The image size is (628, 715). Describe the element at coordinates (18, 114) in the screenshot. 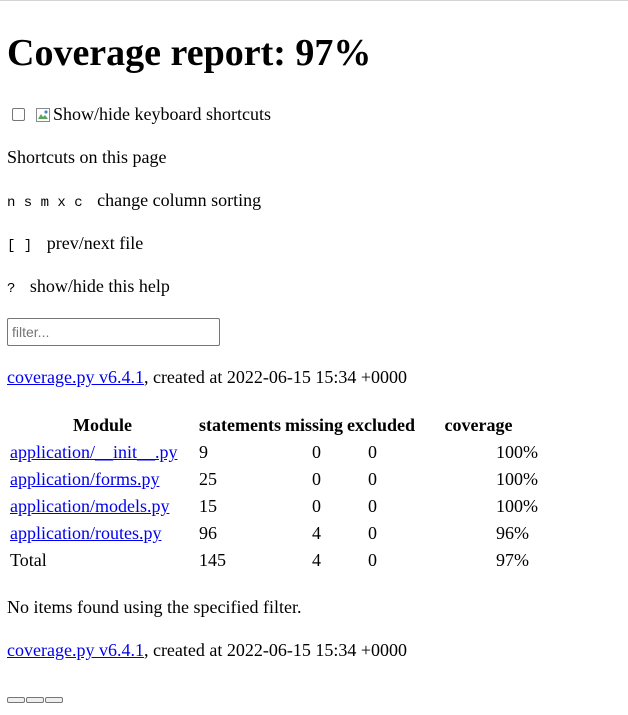

I see `shortcuts-checkbox` at that location.